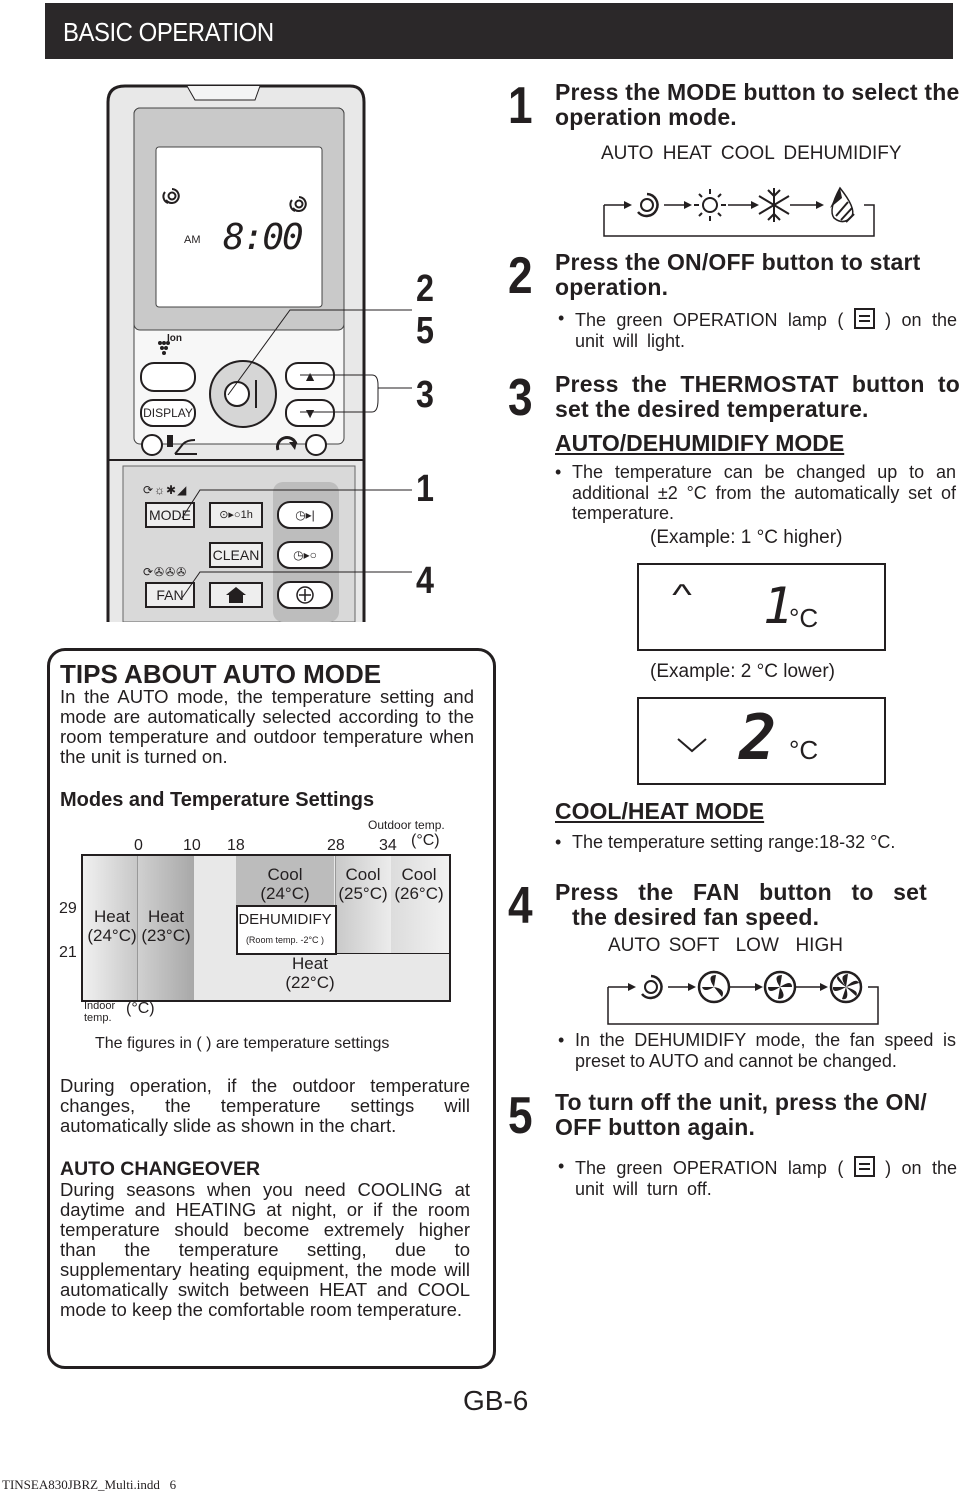 The image size is (960, 1493). Describe the element at coordinates (164, 348) in the screenshot. I see `ion-icon` at that location.